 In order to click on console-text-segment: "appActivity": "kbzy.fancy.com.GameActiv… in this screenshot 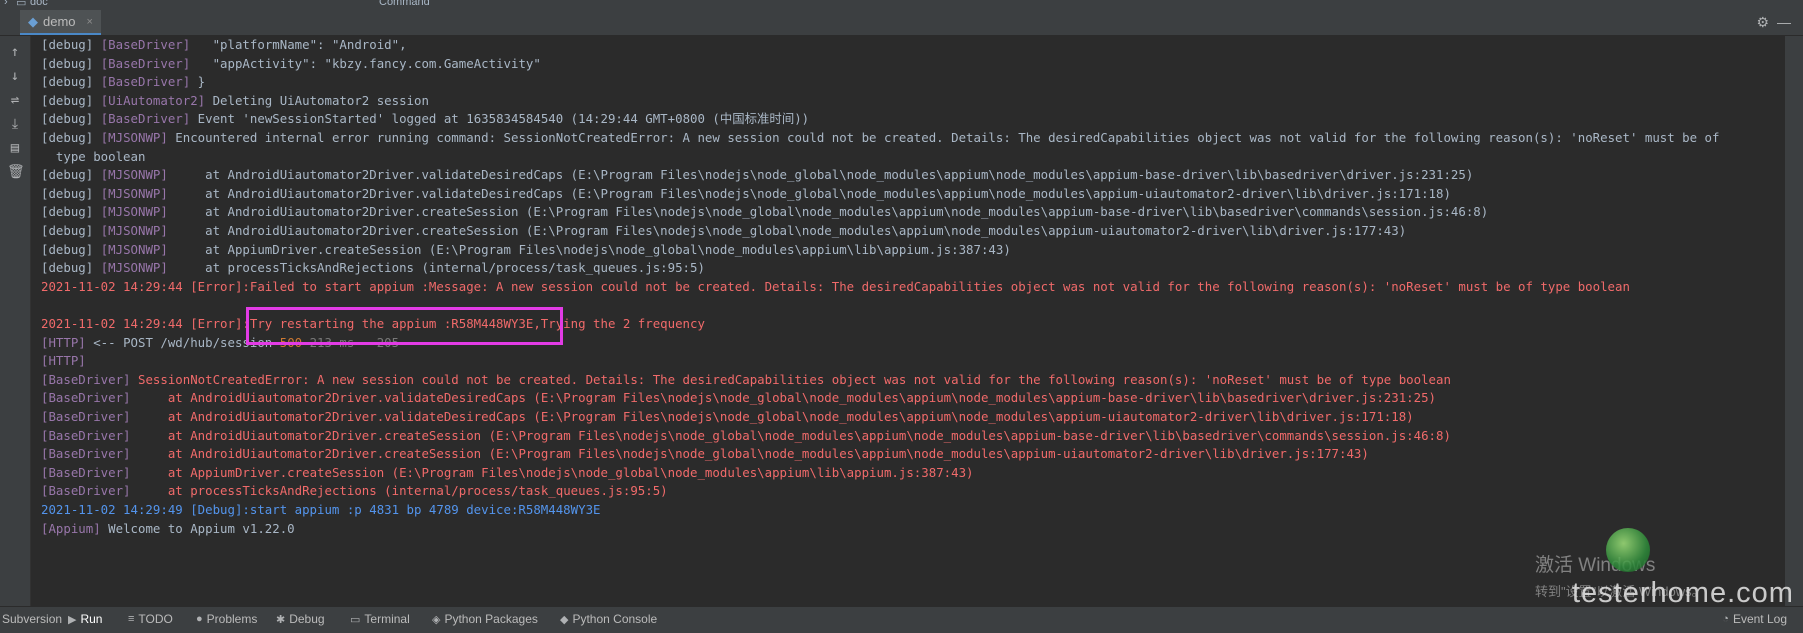, I will do `click(365, 63)`.